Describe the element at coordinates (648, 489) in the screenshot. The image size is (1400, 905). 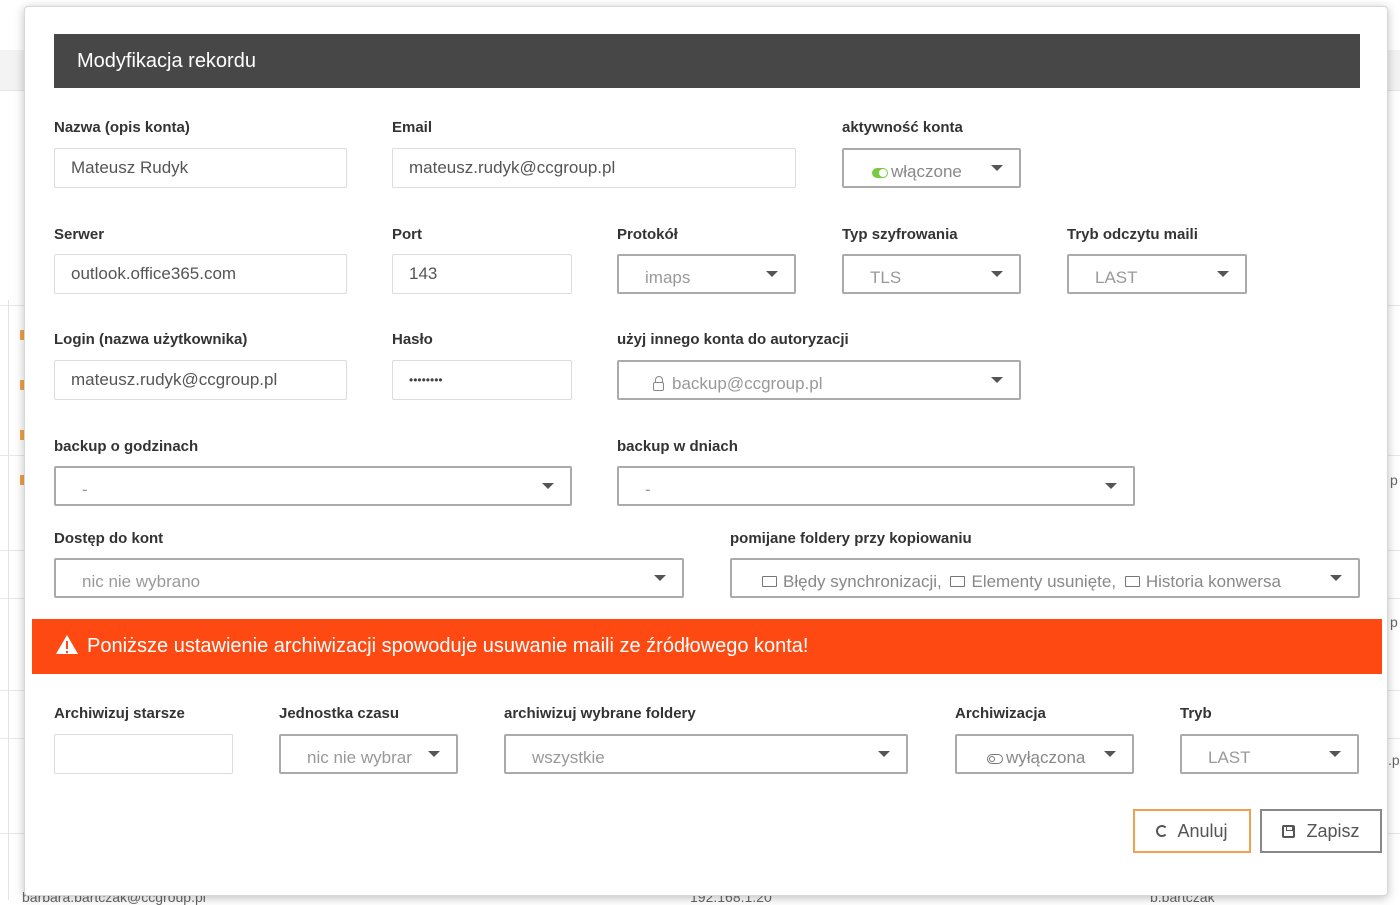
I see `backup-days-value: -` at that location.